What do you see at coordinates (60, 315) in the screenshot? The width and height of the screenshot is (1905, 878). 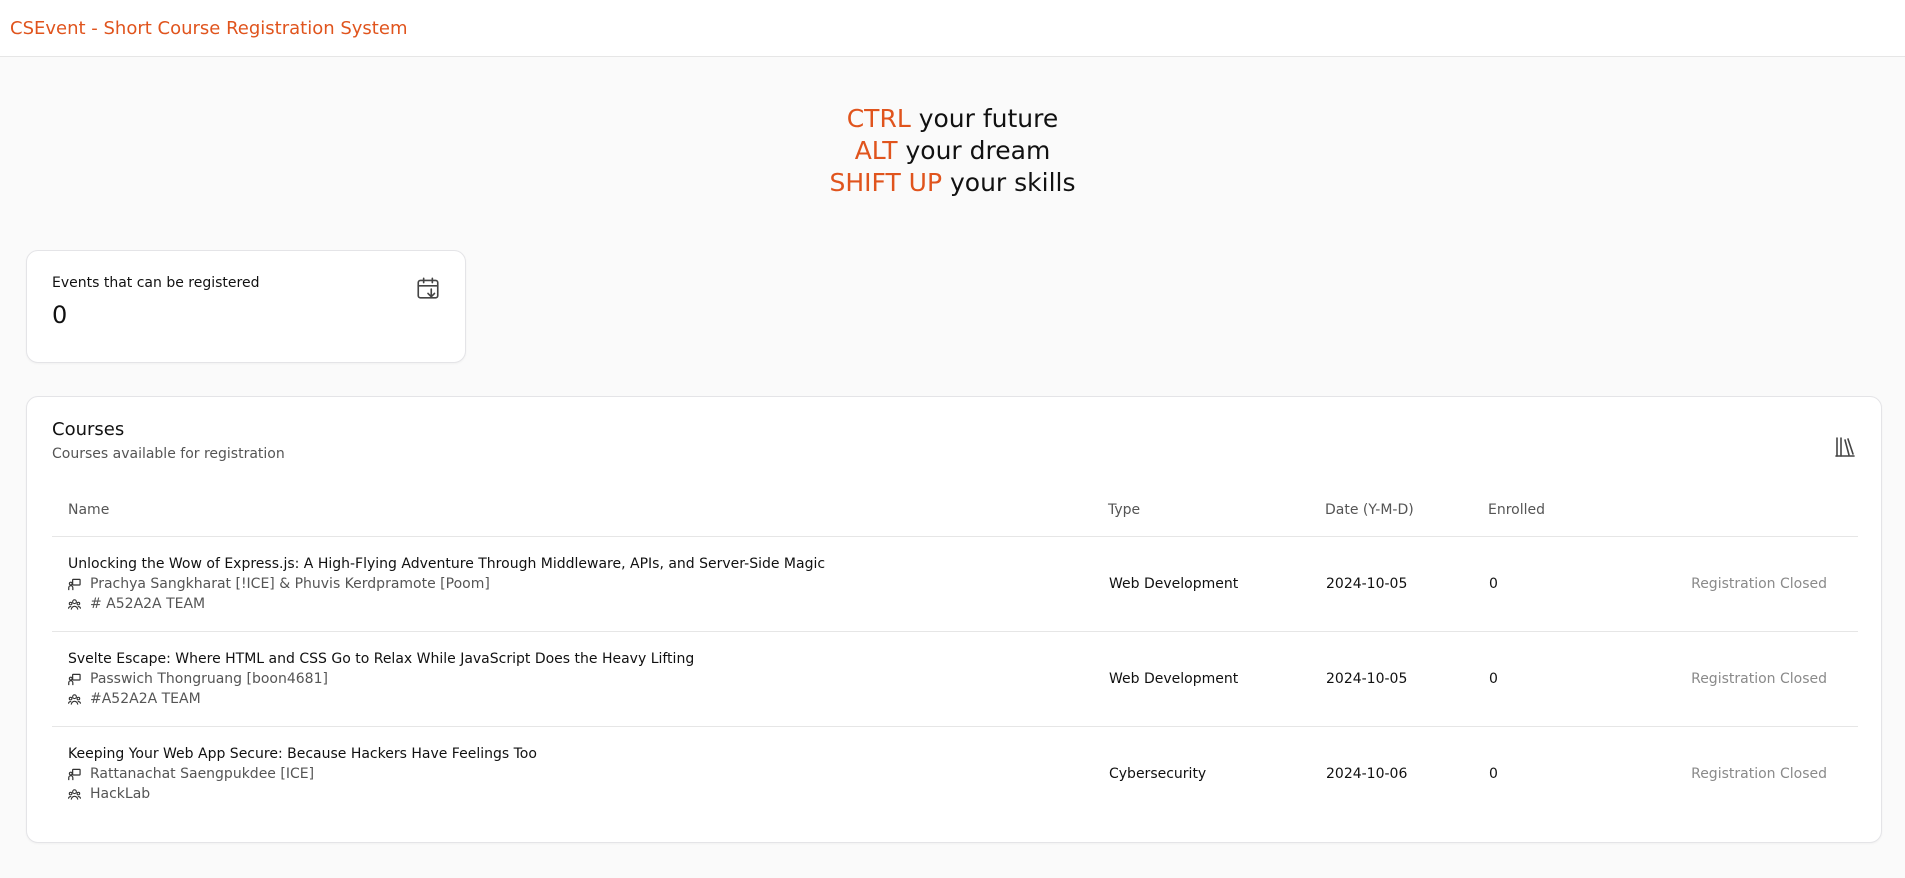 I see `stat-value: 0` at bounding box center [60, 315].